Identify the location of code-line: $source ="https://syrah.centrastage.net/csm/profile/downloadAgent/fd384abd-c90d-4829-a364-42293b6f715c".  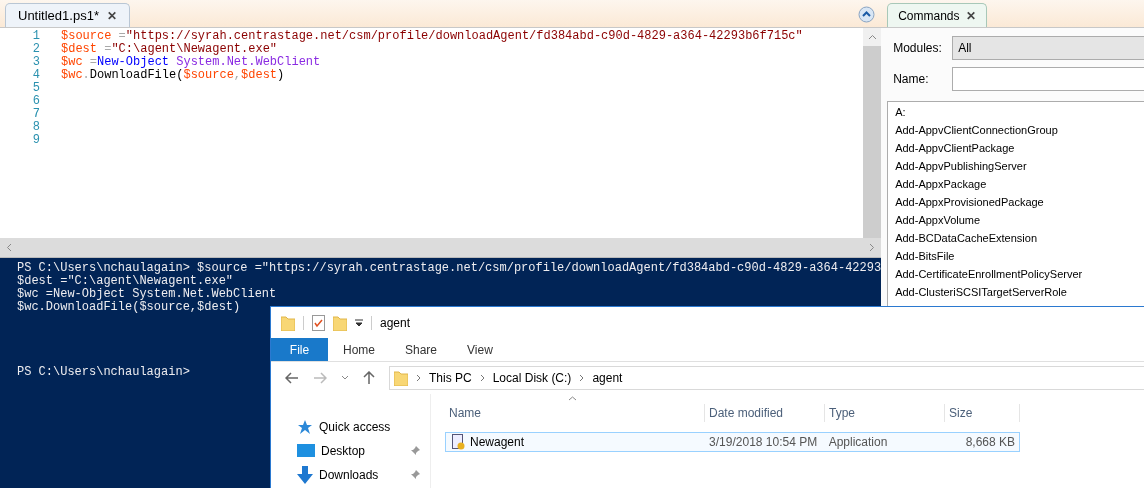
(432, 36).